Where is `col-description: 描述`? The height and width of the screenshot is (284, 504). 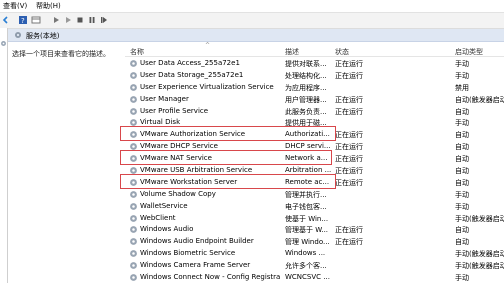
col-description: 描述 is located at coordinates (292, 52).